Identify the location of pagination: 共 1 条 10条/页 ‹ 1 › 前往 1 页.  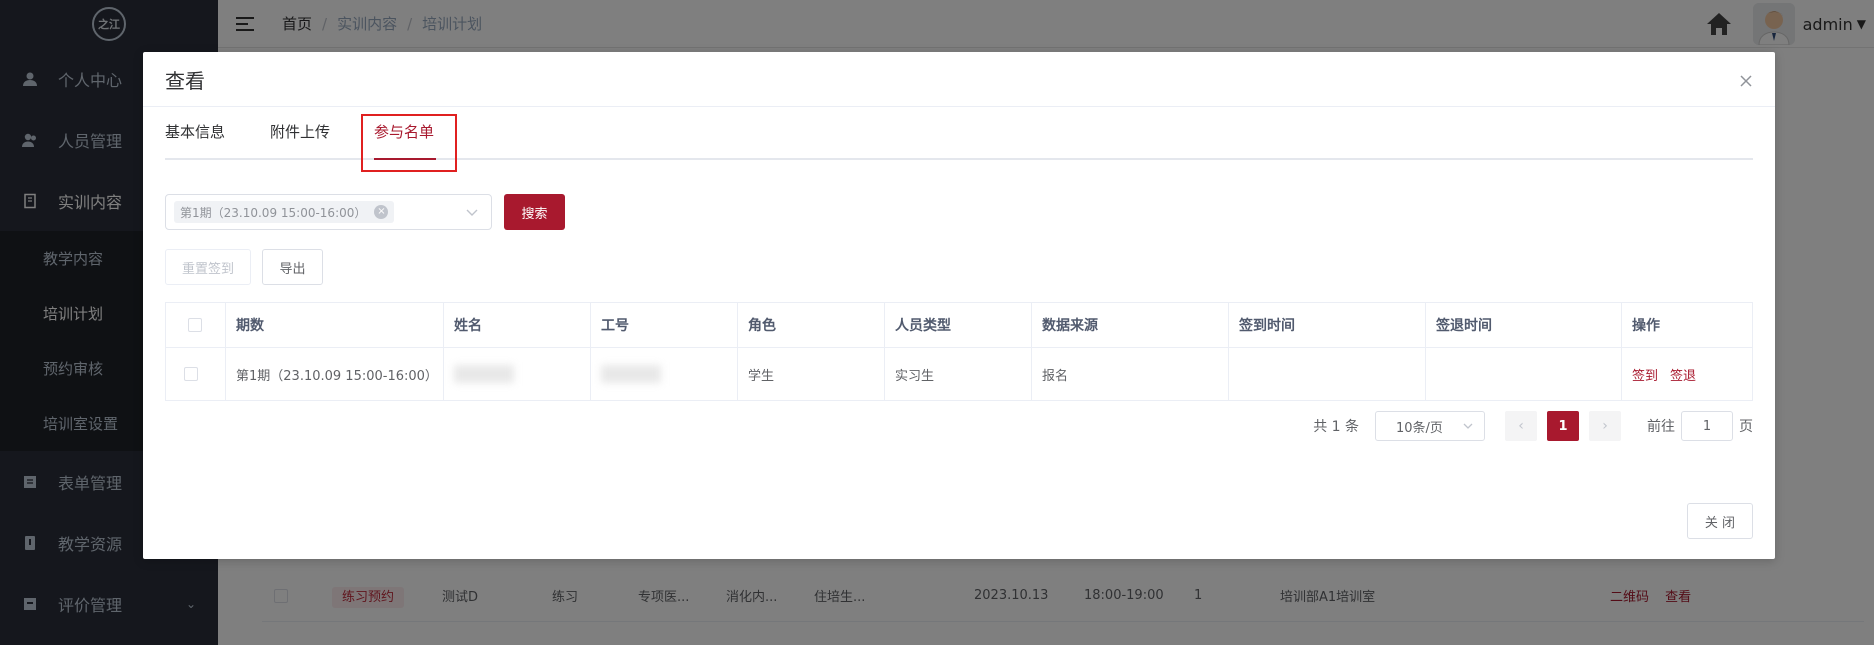
(1533, 426).